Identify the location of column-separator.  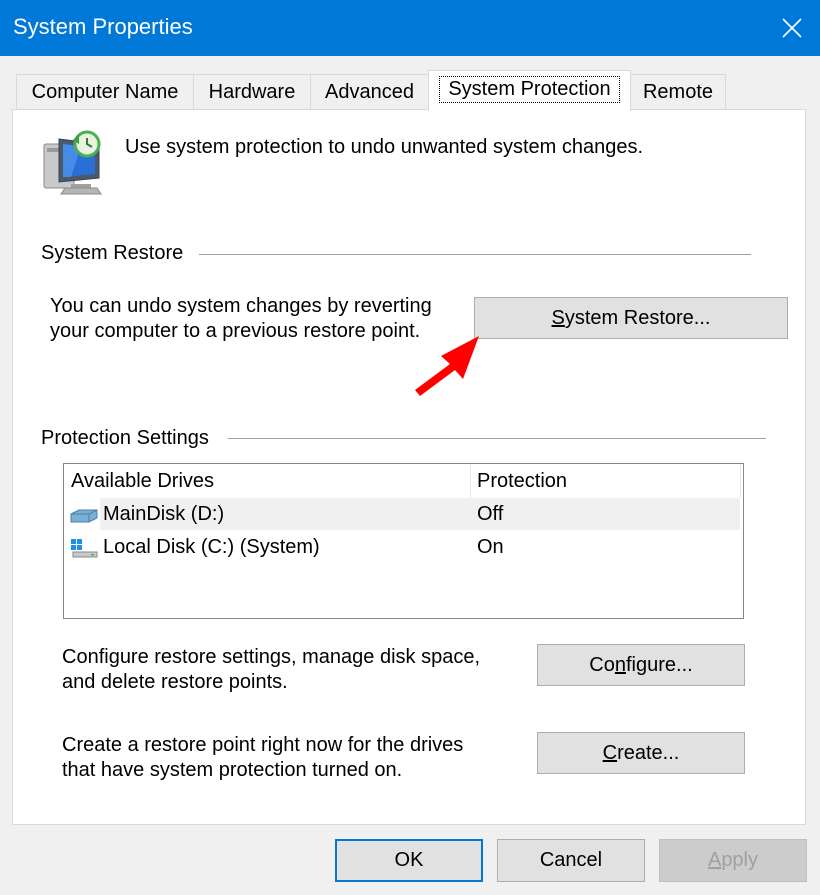
(740, 481).